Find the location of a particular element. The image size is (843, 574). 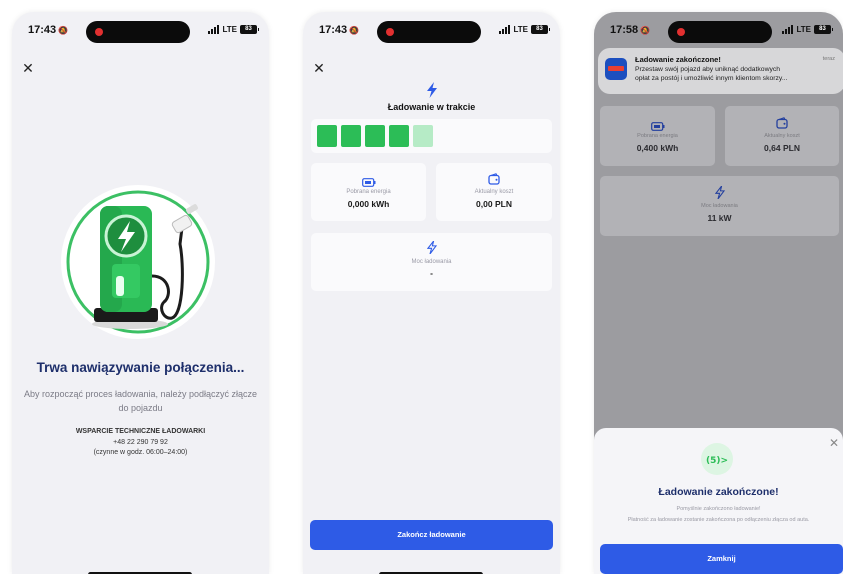

power-value: - is located at coordinates (431, 273).